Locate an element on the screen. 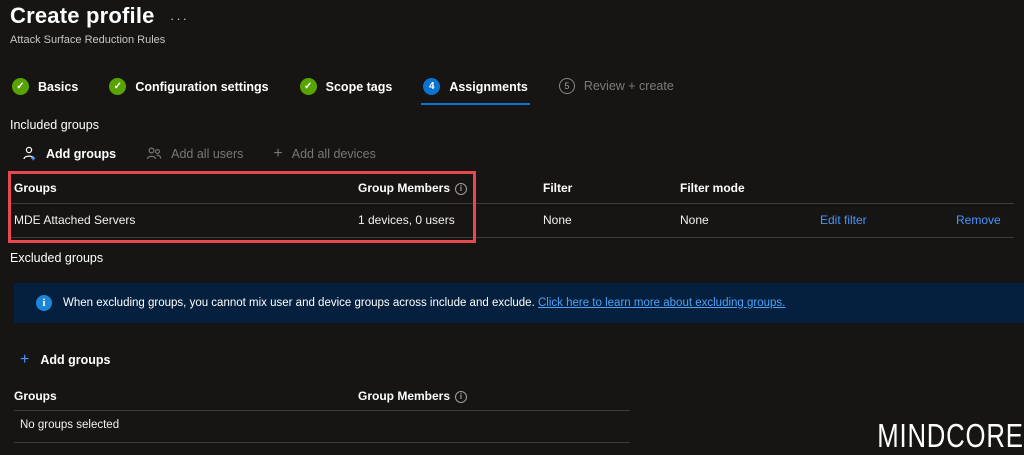 Image resolution: width=1024 pixels, height=455 pixels. group-name-cell: MDE Attached Servers is located at coordinates (75, 220).